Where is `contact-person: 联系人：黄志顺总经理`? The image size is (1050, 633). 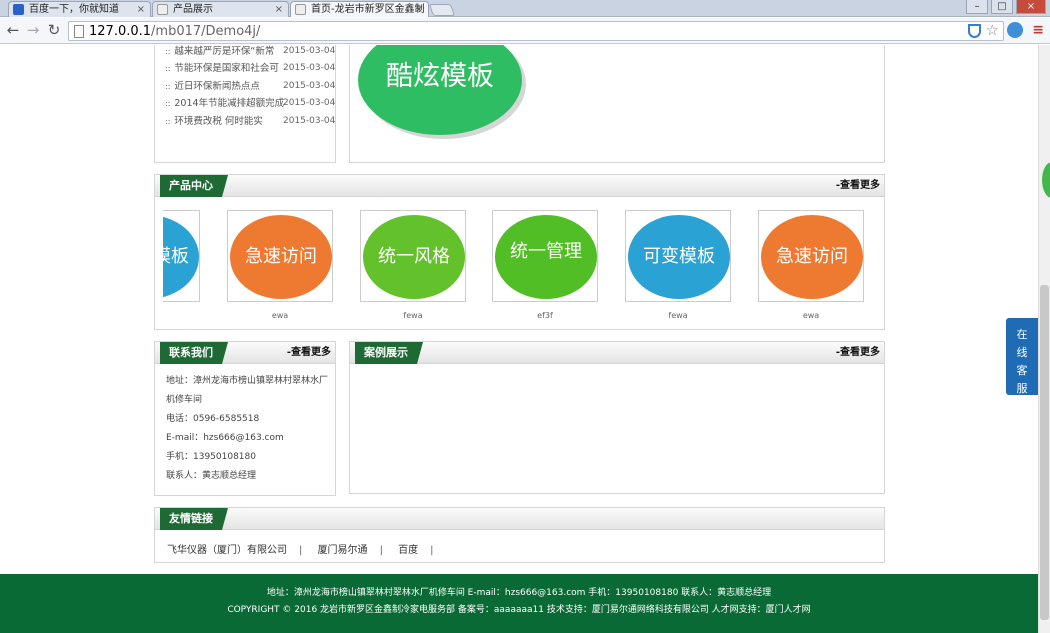
contact-person: 联系人：黄志顺总经理 is located at coordinates (211, 476).